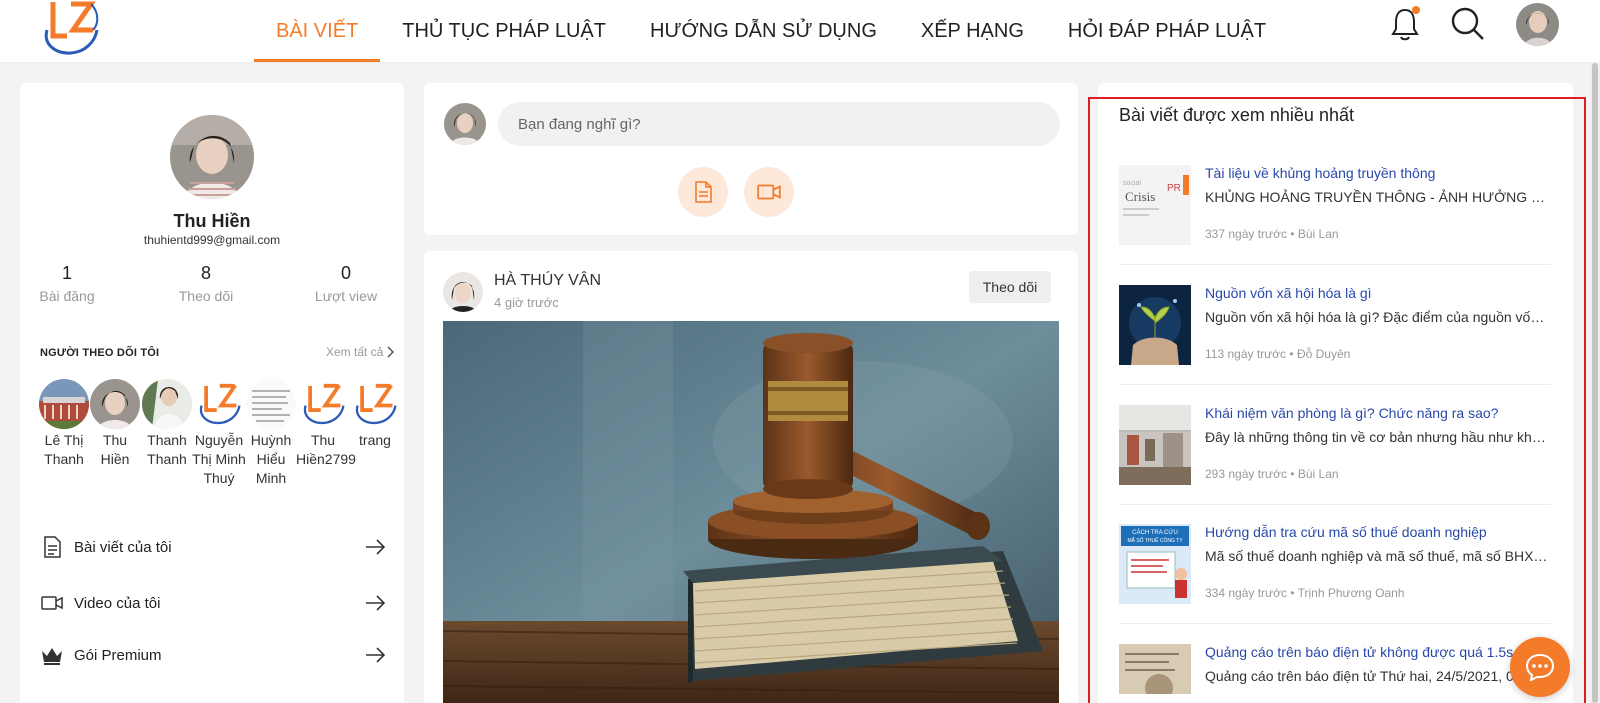 The height and width of the screenshot is (703, 1600). What do you see at coordinates (1155, 532) in the screenshot?
I see `thumb-text-tax-1: CÁCH TRA CỨU` at bounding box center [1155, 532].